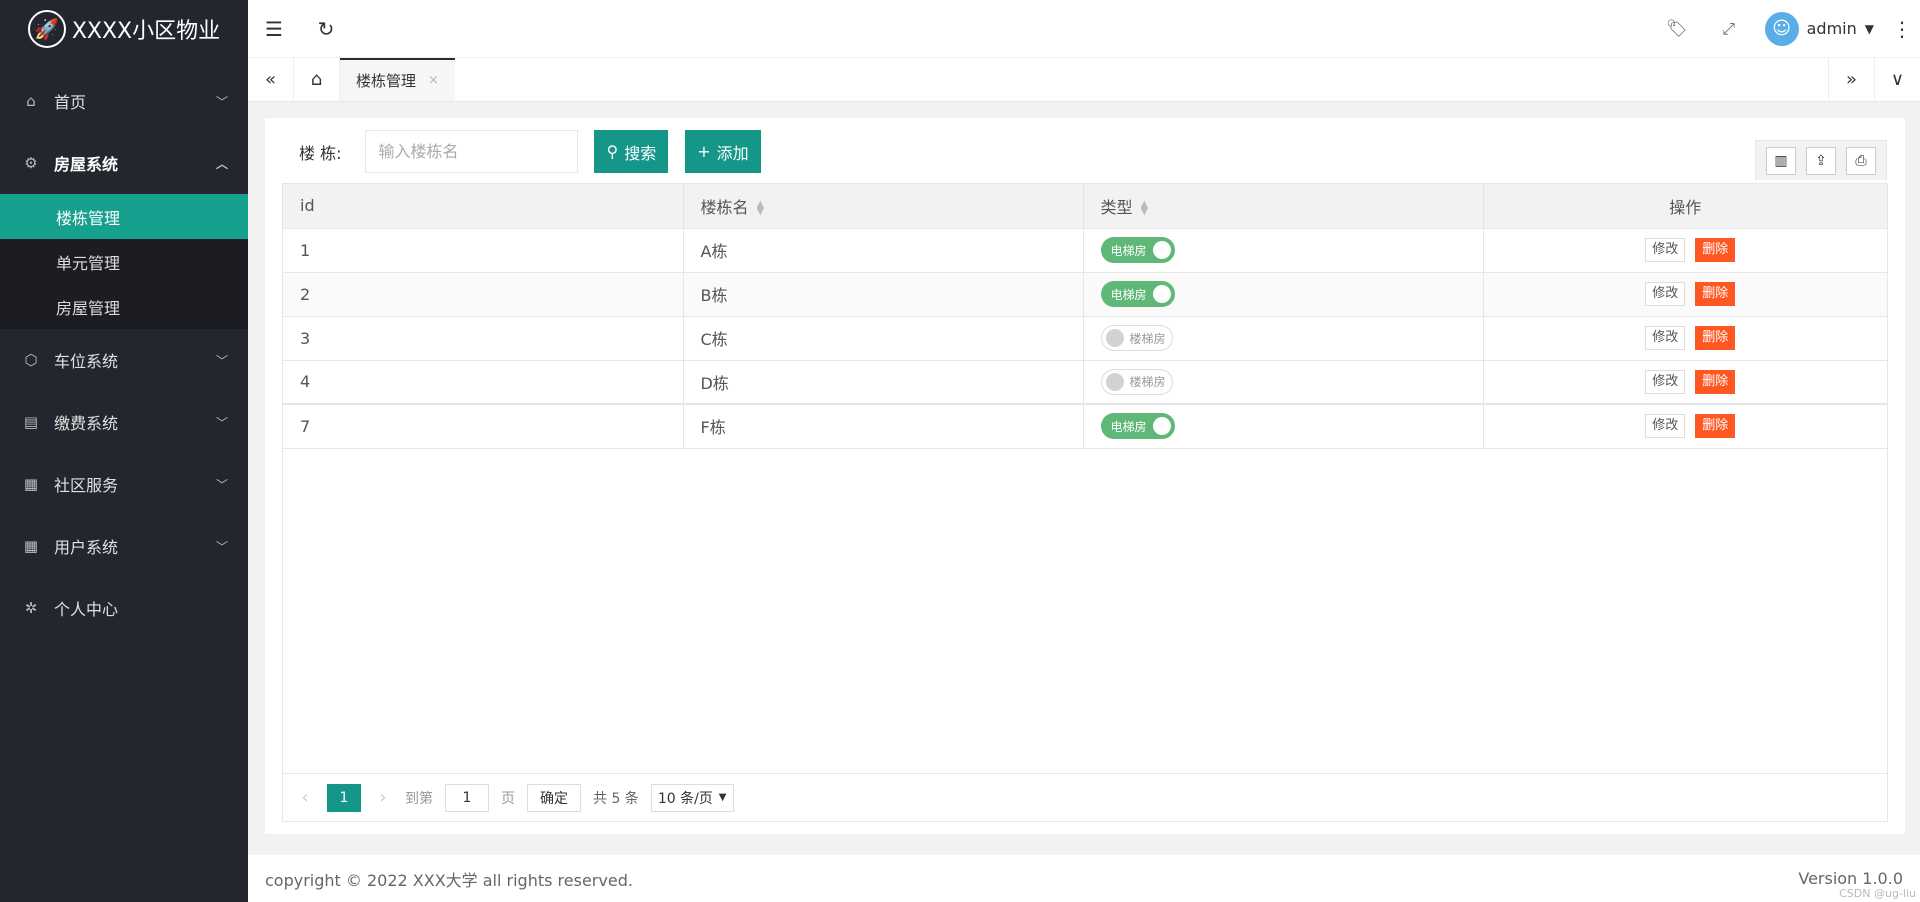  Describe the element at coordinates (124, 608) in the screenshot. I see `sidebar-item-personal-center: ✲ 个人中心` at that location.